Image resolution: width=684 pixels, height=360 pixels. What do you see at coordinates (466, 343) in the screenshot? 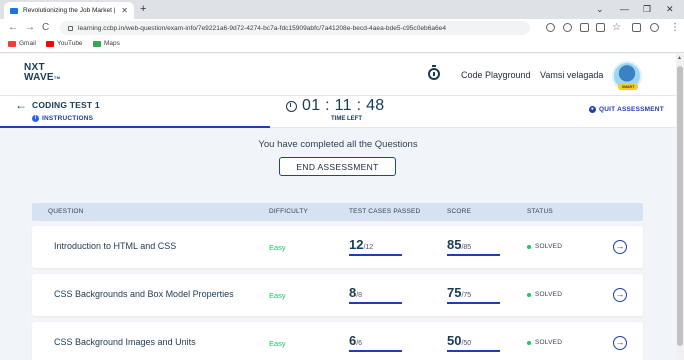
I see `score-total: /50` at bounding box center [466, 343].